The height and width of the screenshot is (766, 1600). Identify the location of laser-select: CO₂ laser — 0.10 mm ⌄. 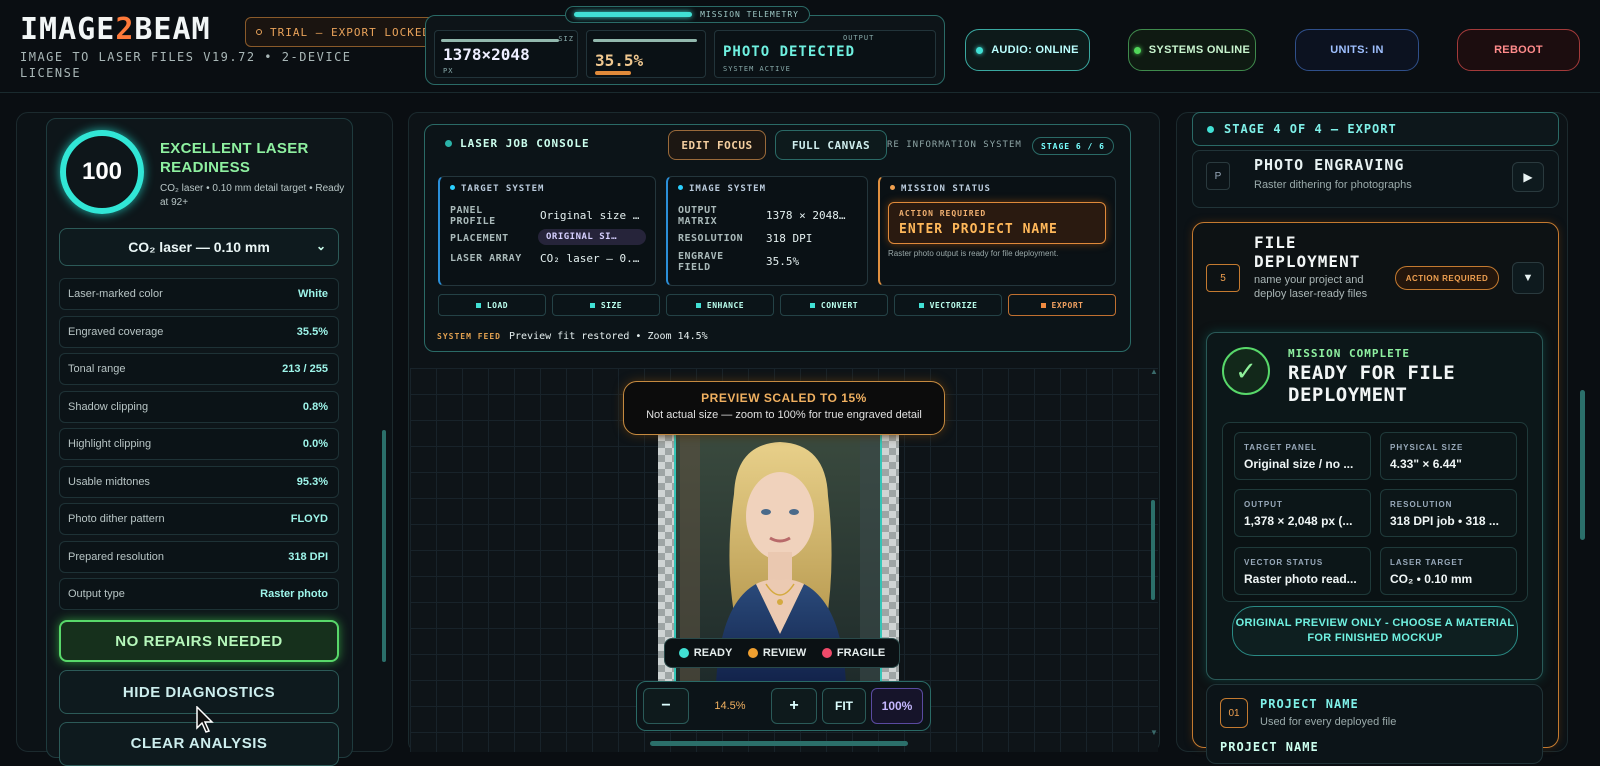
(199, 247).